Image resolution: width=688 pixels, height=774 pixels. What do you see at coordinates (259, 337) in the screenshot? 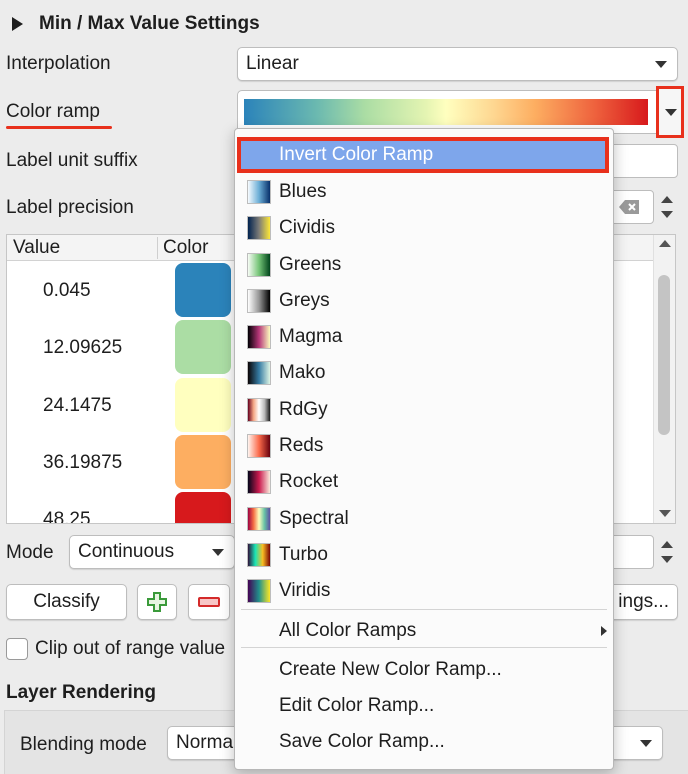
I see `magma-ramp-icon` at bounding box center [259, 337].